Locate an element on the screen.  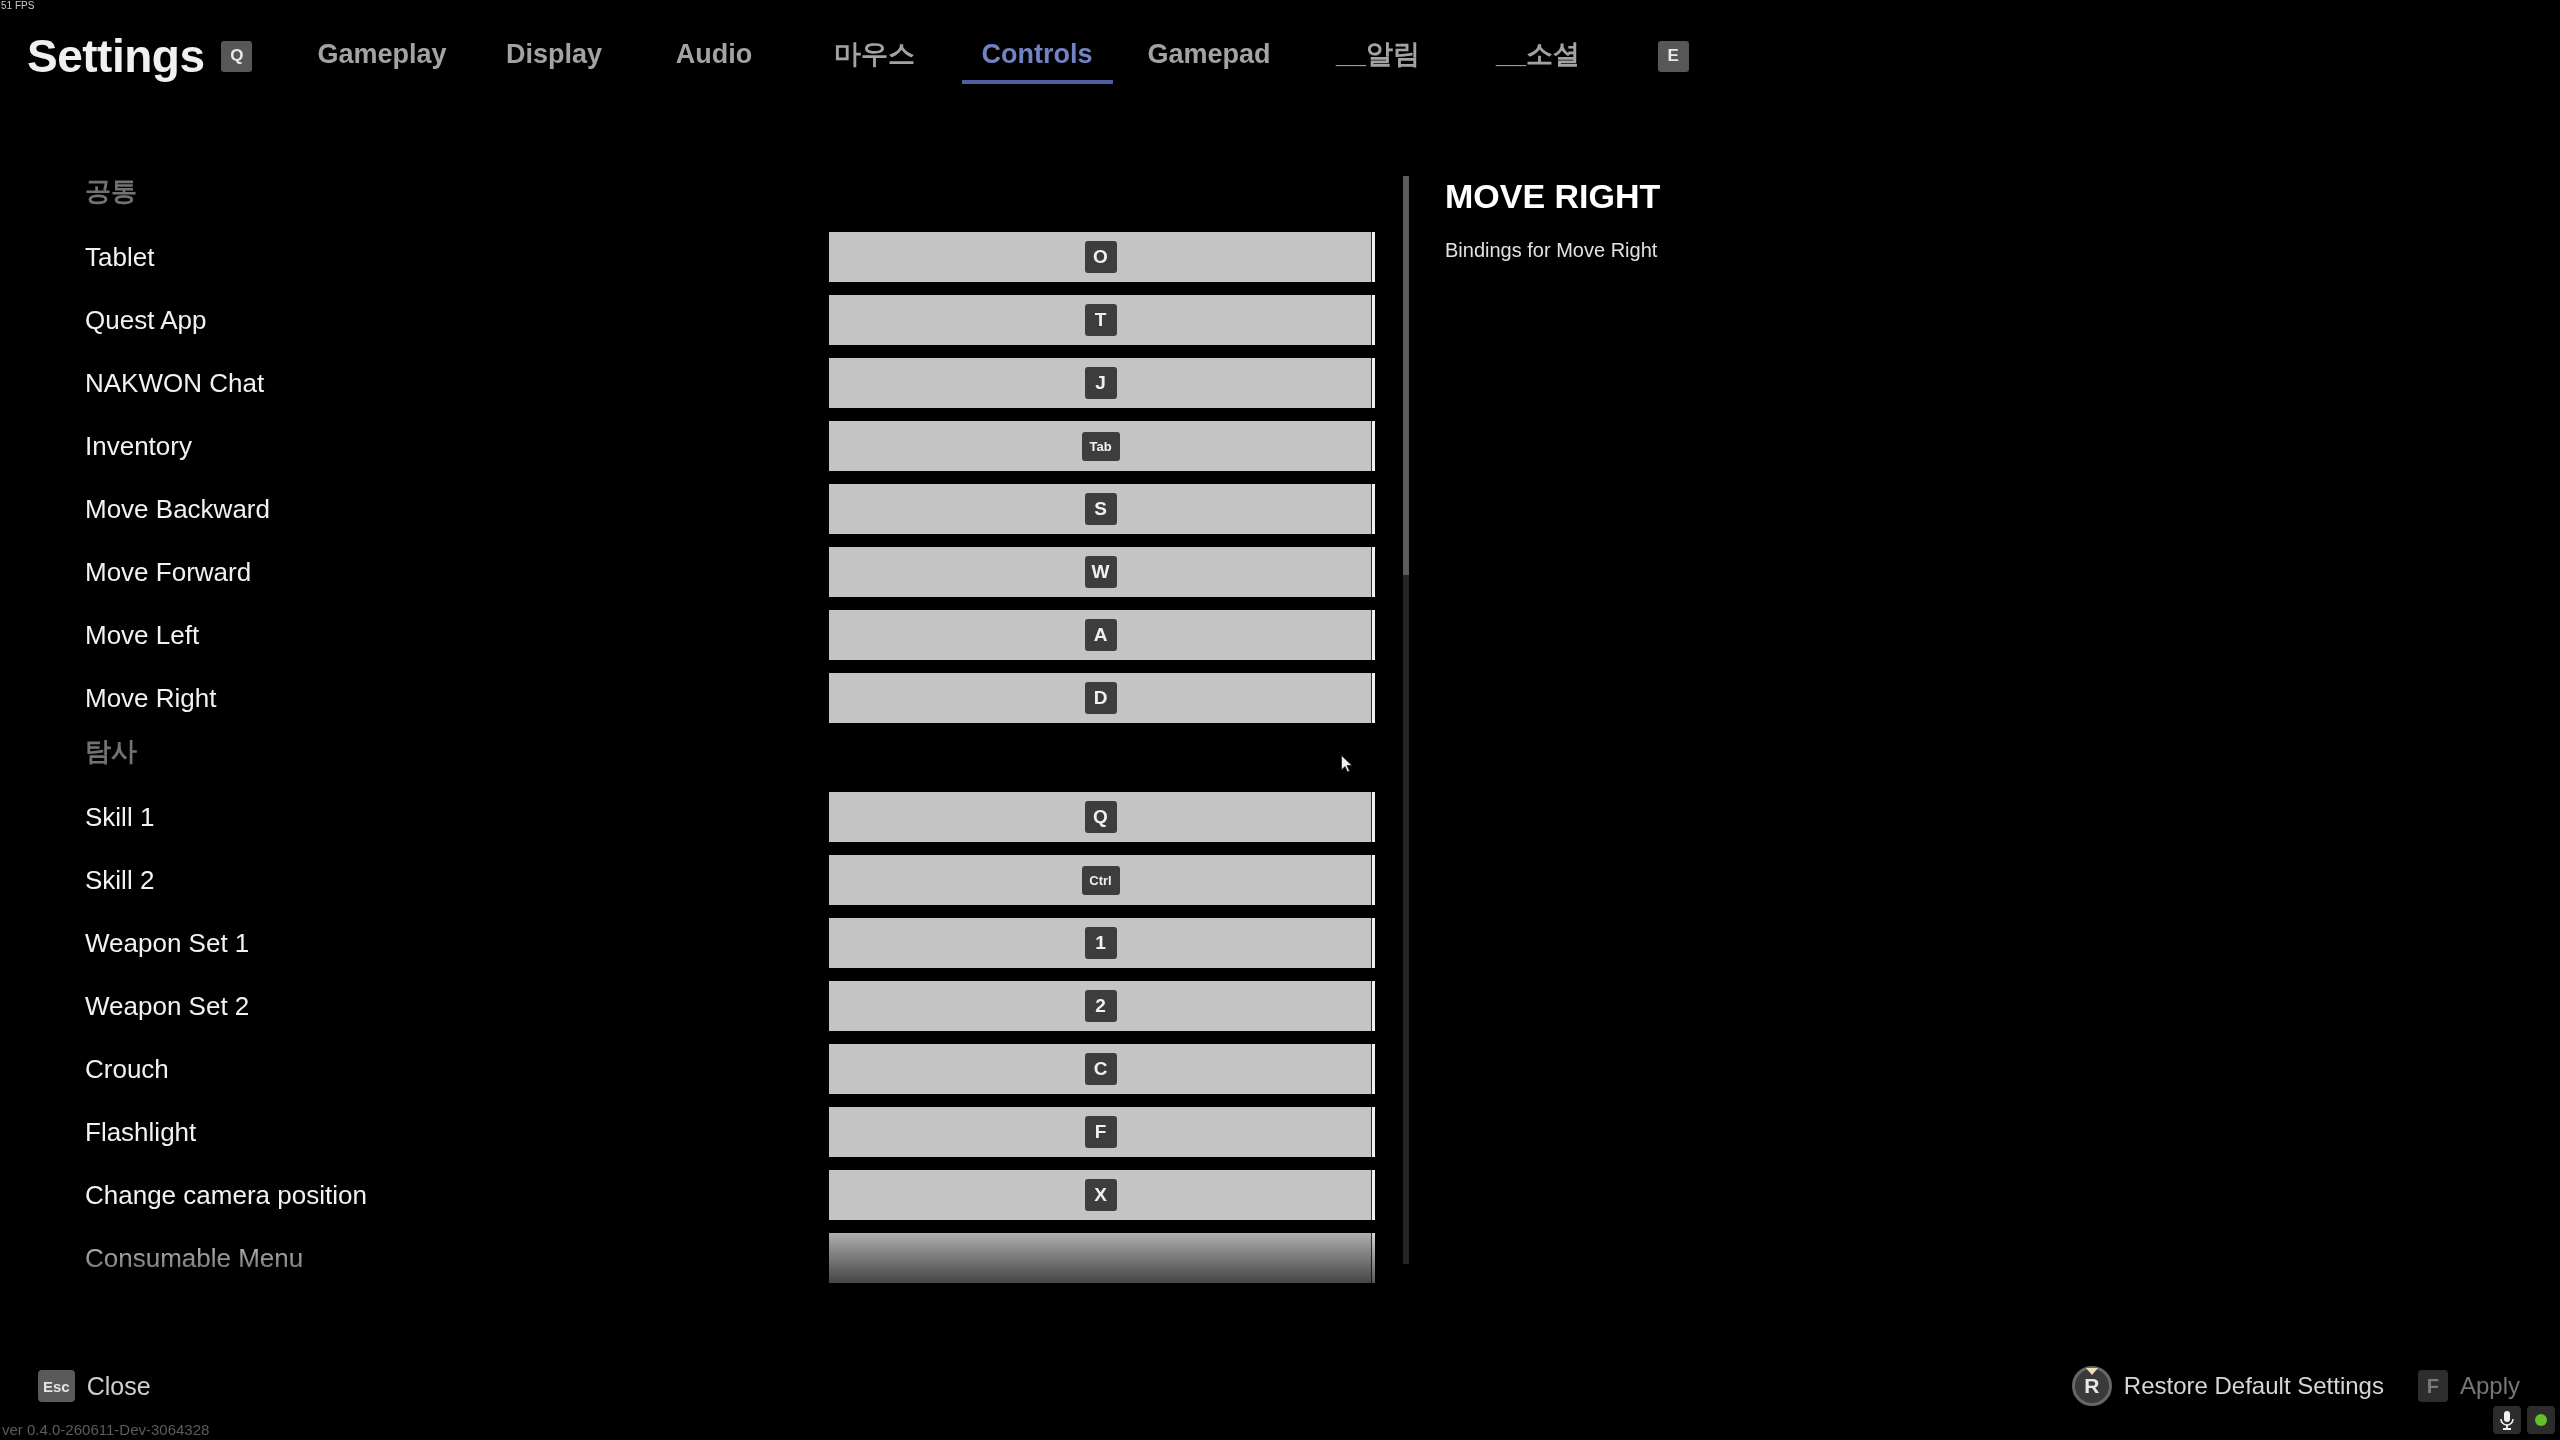
action-label: Move Left is located at coordinates (142, 635).